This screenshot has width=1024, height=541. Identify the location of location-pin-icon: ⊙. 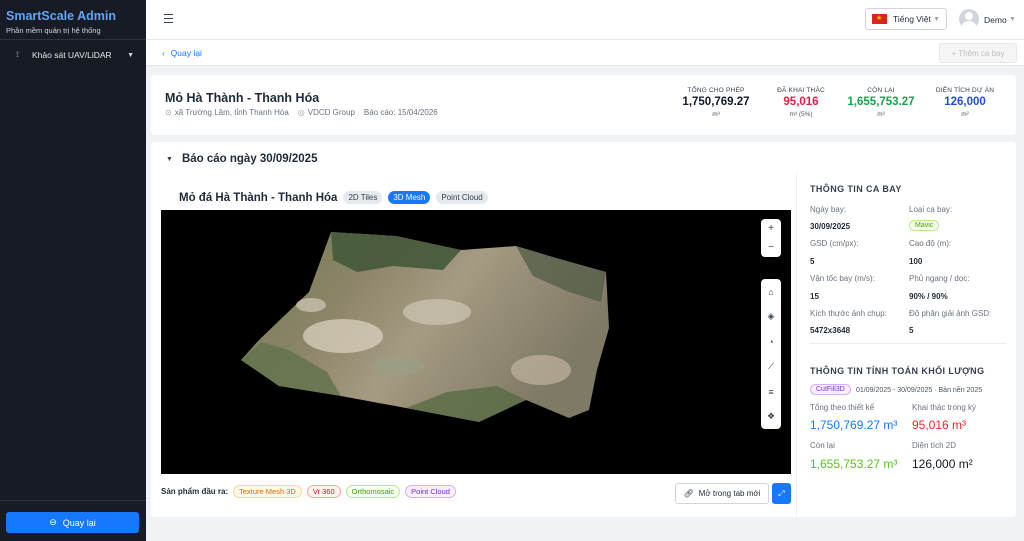
(168, 112).